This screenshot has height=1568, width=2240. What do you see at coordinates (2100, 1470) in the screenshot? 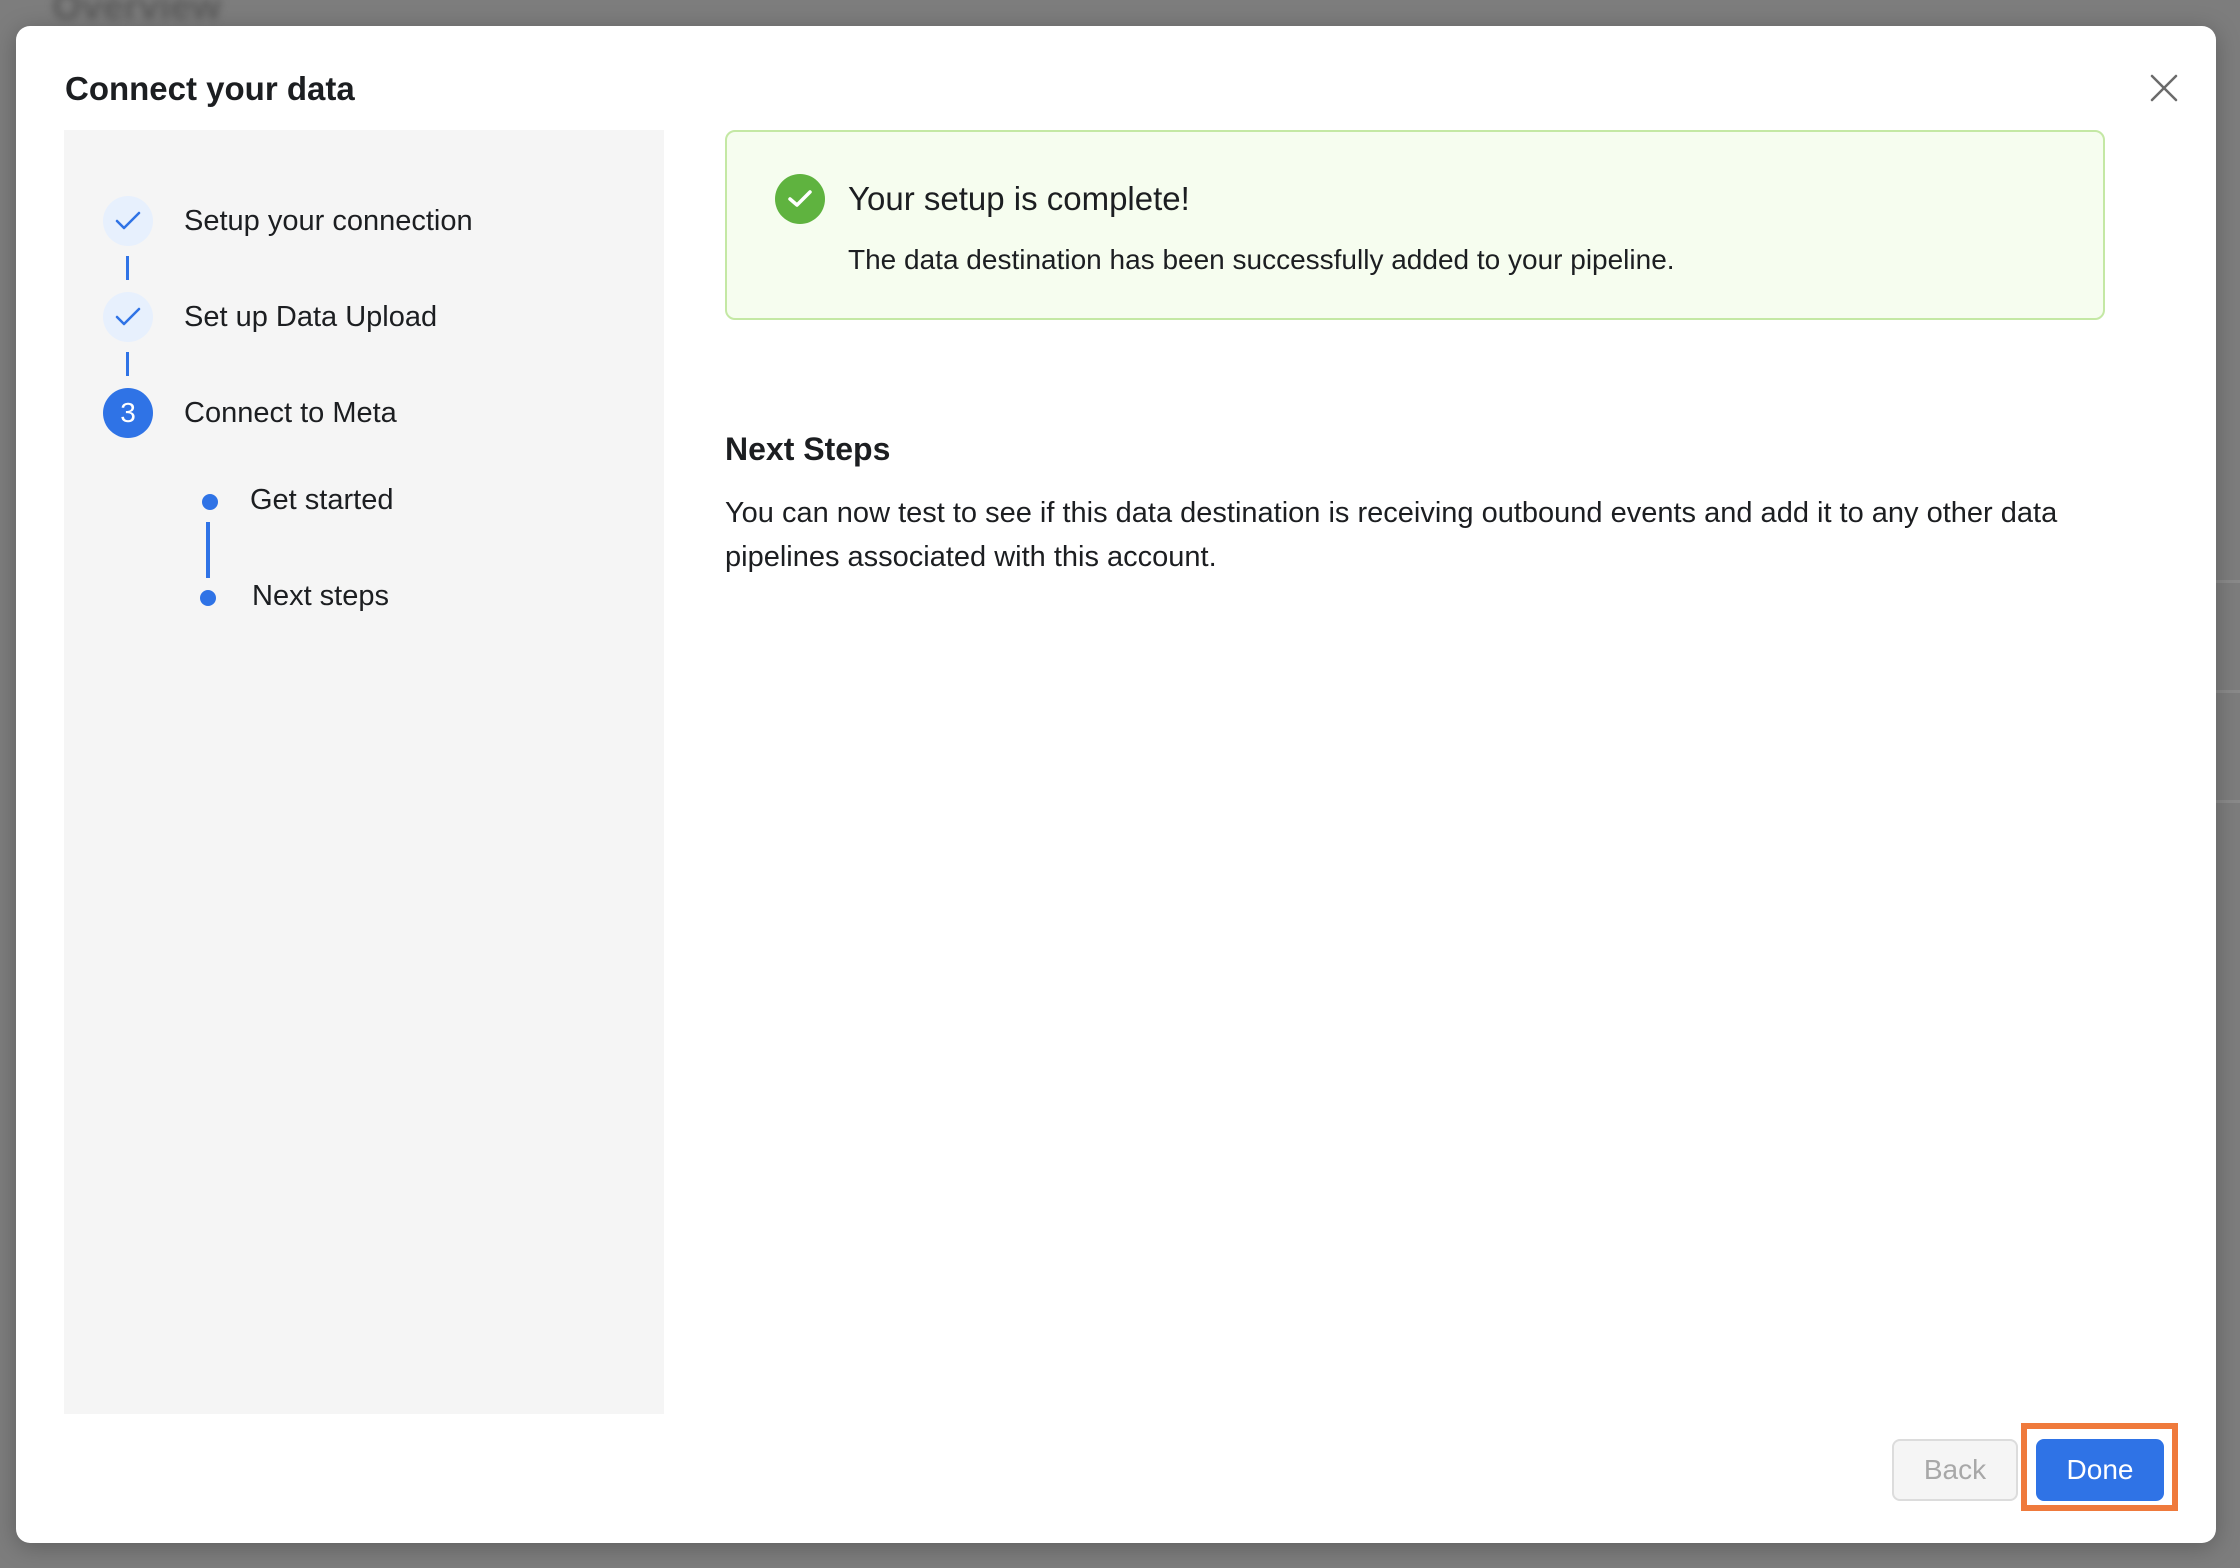
I see `done-button: Done` at bounding box center [2100, 1470].